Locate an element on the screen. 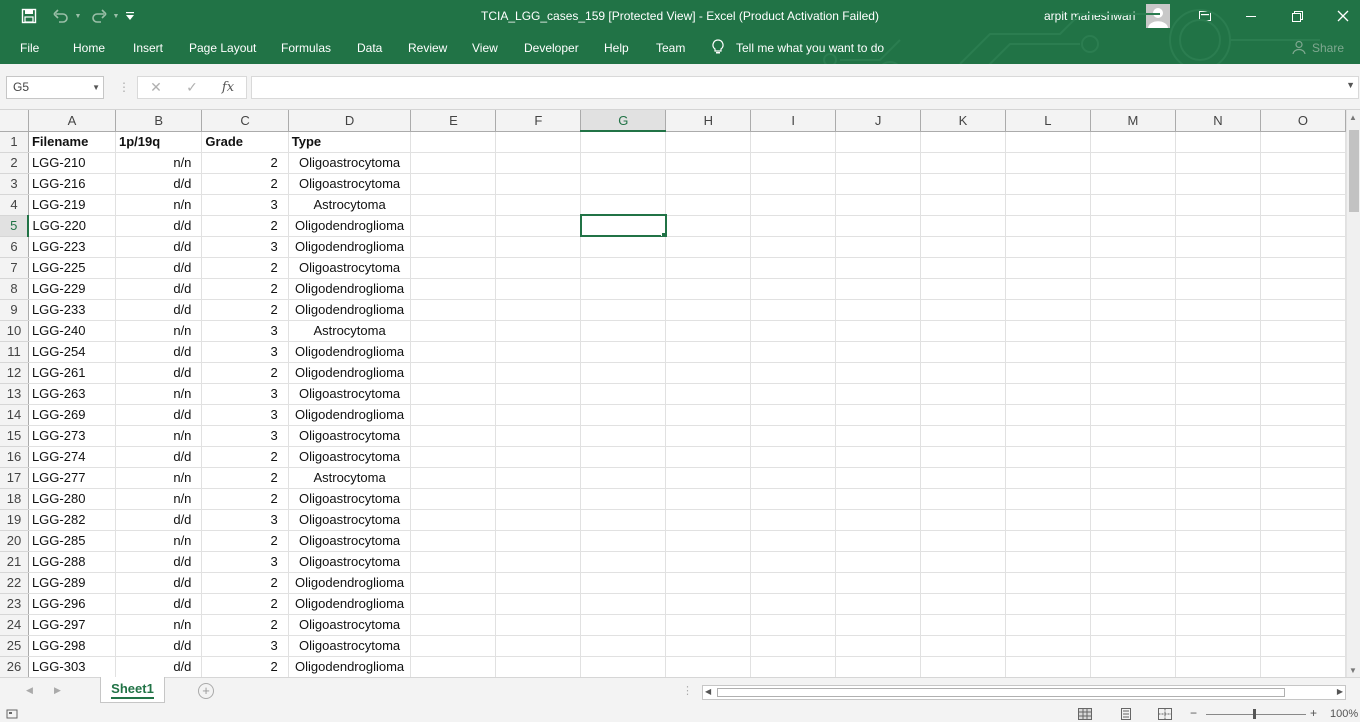  cell: Oligoastrocytoma is located at coordinates (350, 436).